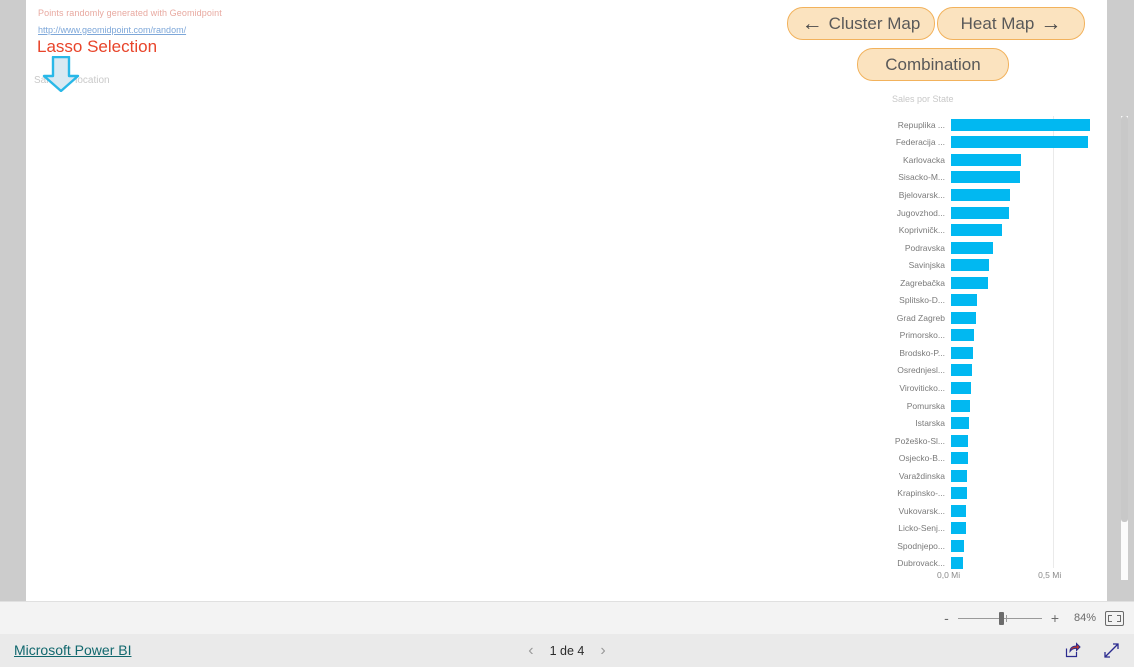  I want to click on zoom-level-label: 84%, so click(1084, 618).